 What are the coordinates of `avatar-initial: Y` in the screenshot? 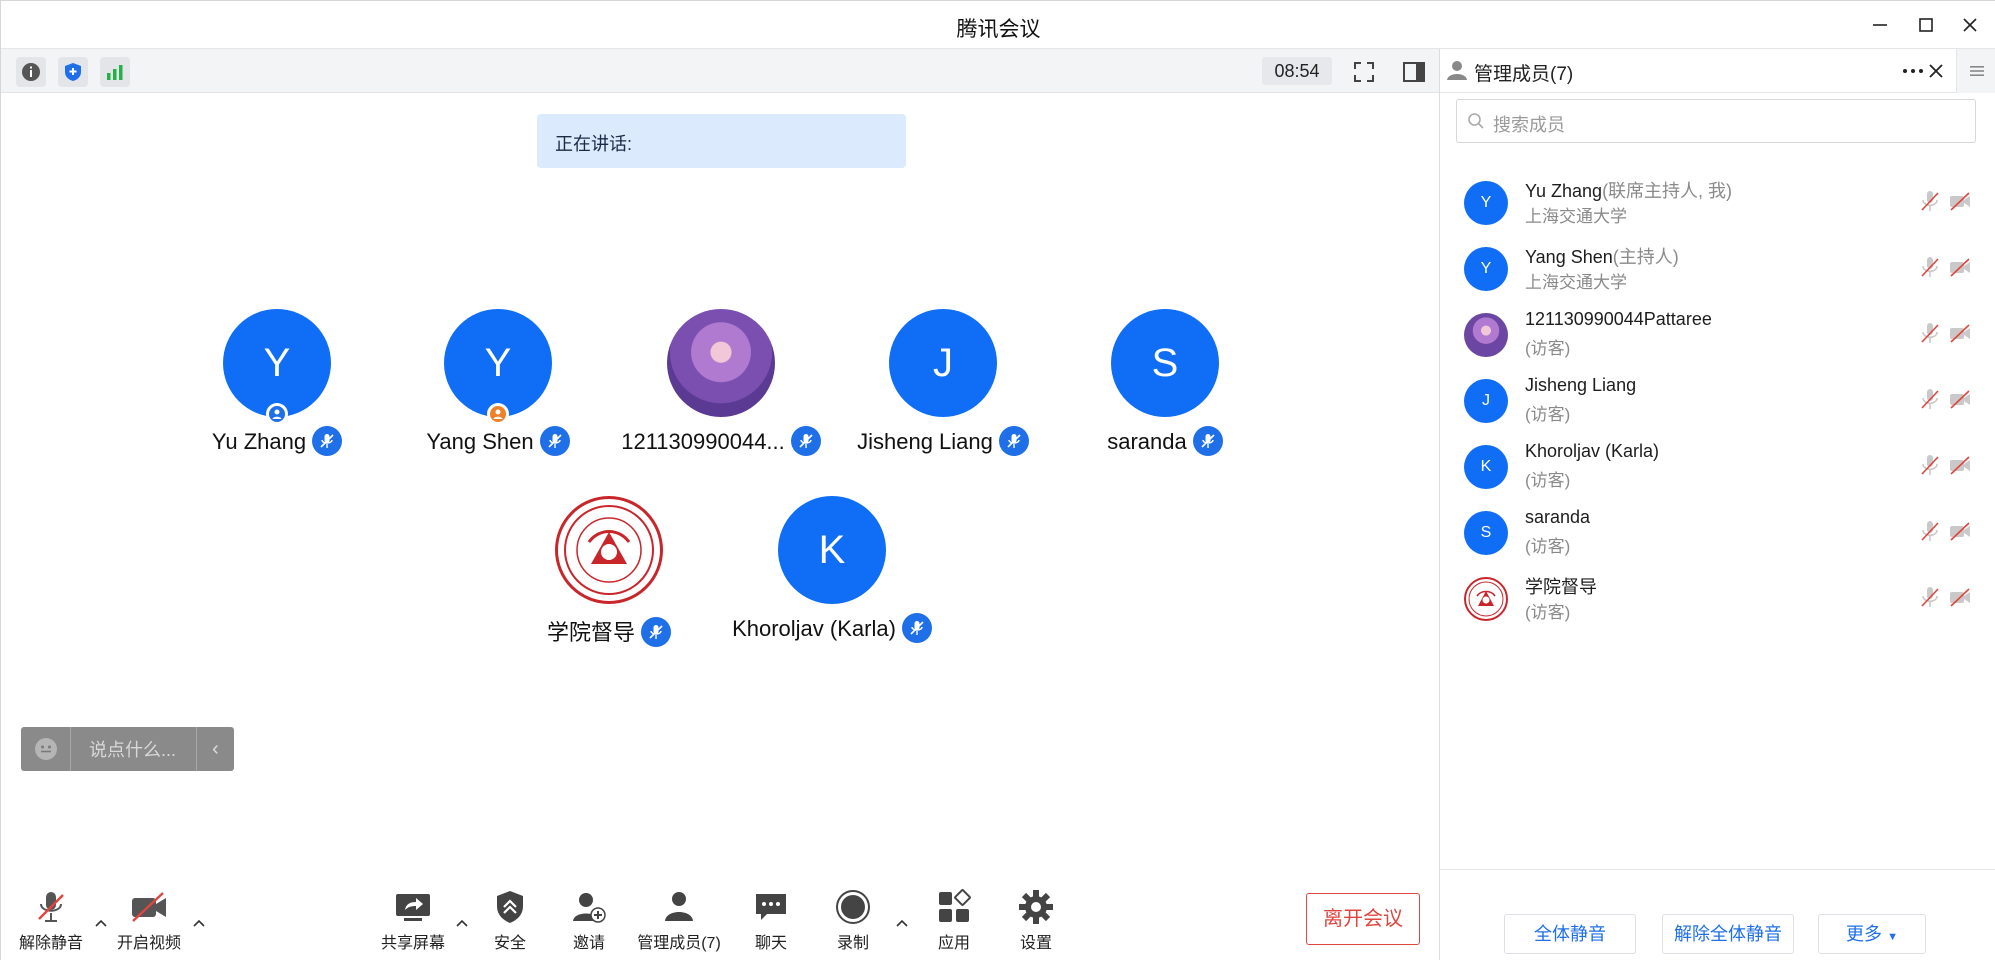 It's located at (1486, 268).